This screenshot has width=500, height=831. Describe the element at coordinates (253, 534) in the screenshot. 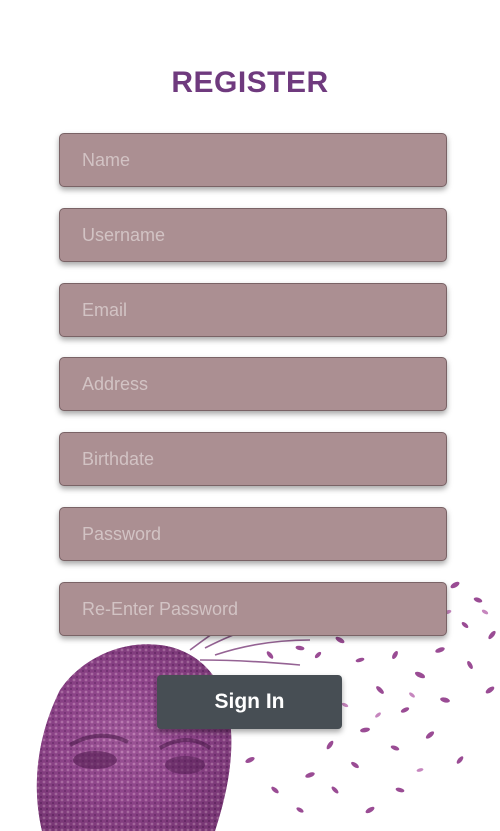

I see `password-input` at that location.